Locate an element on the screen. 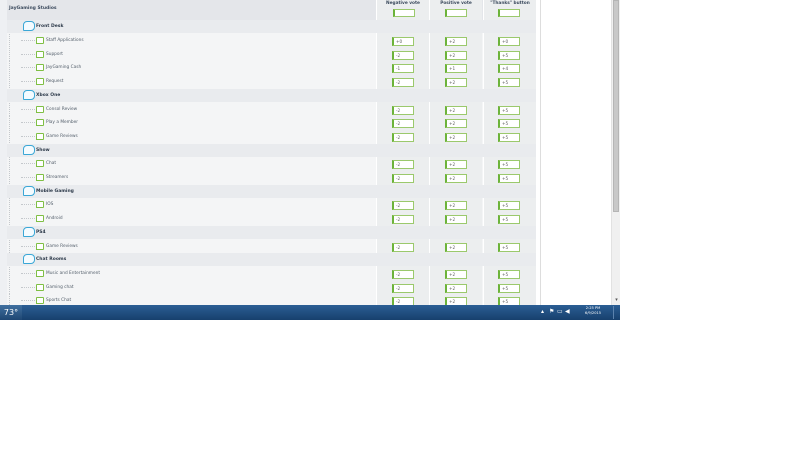  forum-row: Chat -2 +2 +5 is located at coordinates (271, 164).